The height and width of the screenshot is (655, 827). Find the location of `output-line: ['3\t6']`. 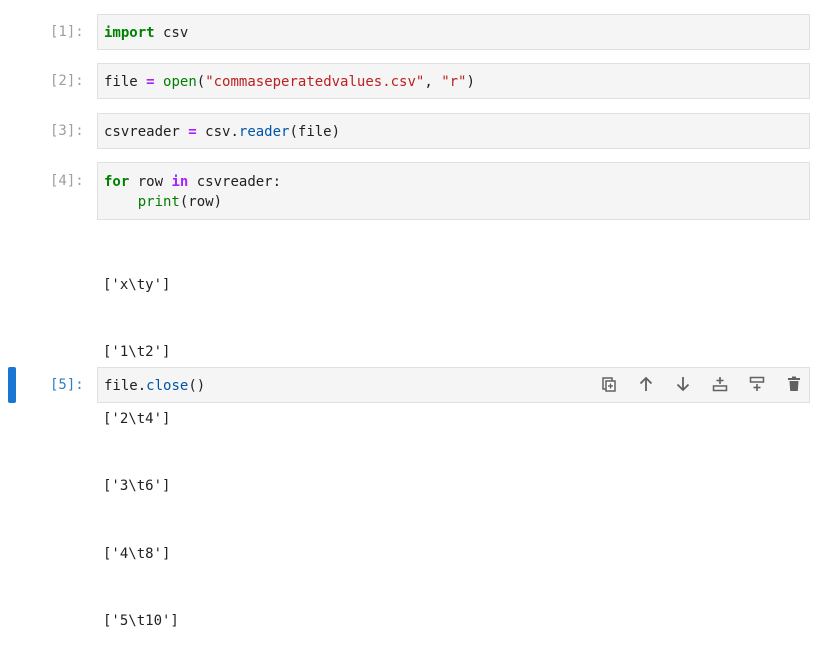

output-line: ['3\t6'] is located at coordinates (137, 486).